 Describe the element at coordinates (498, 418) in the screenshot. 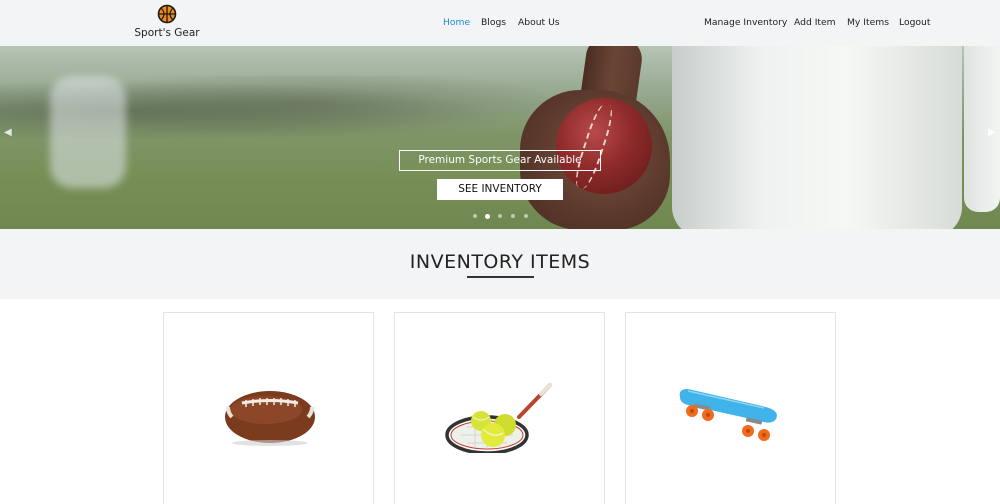

I see `tennis-racket-balls-icon` at that location.